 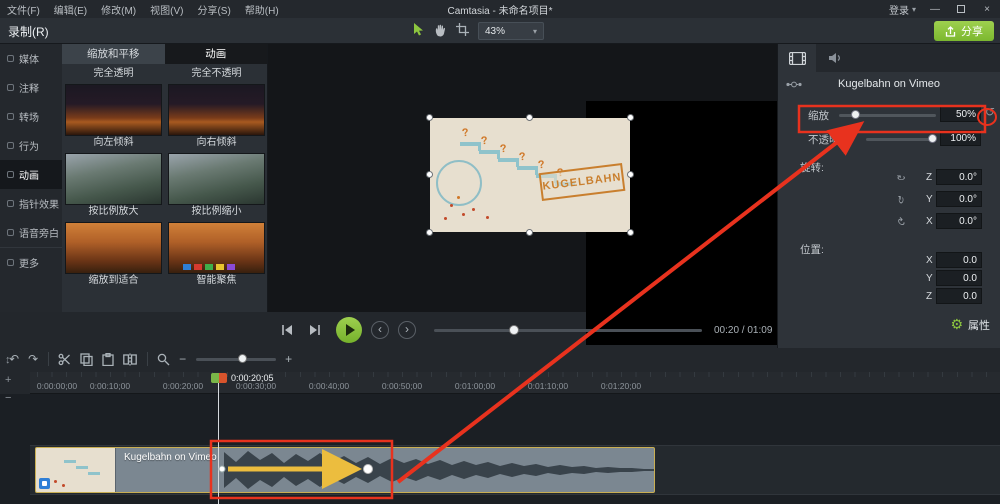 What do you see at coordinates (108, 359) in the screenshot?
I see `paste-icon` at bounding box center [108, 359].